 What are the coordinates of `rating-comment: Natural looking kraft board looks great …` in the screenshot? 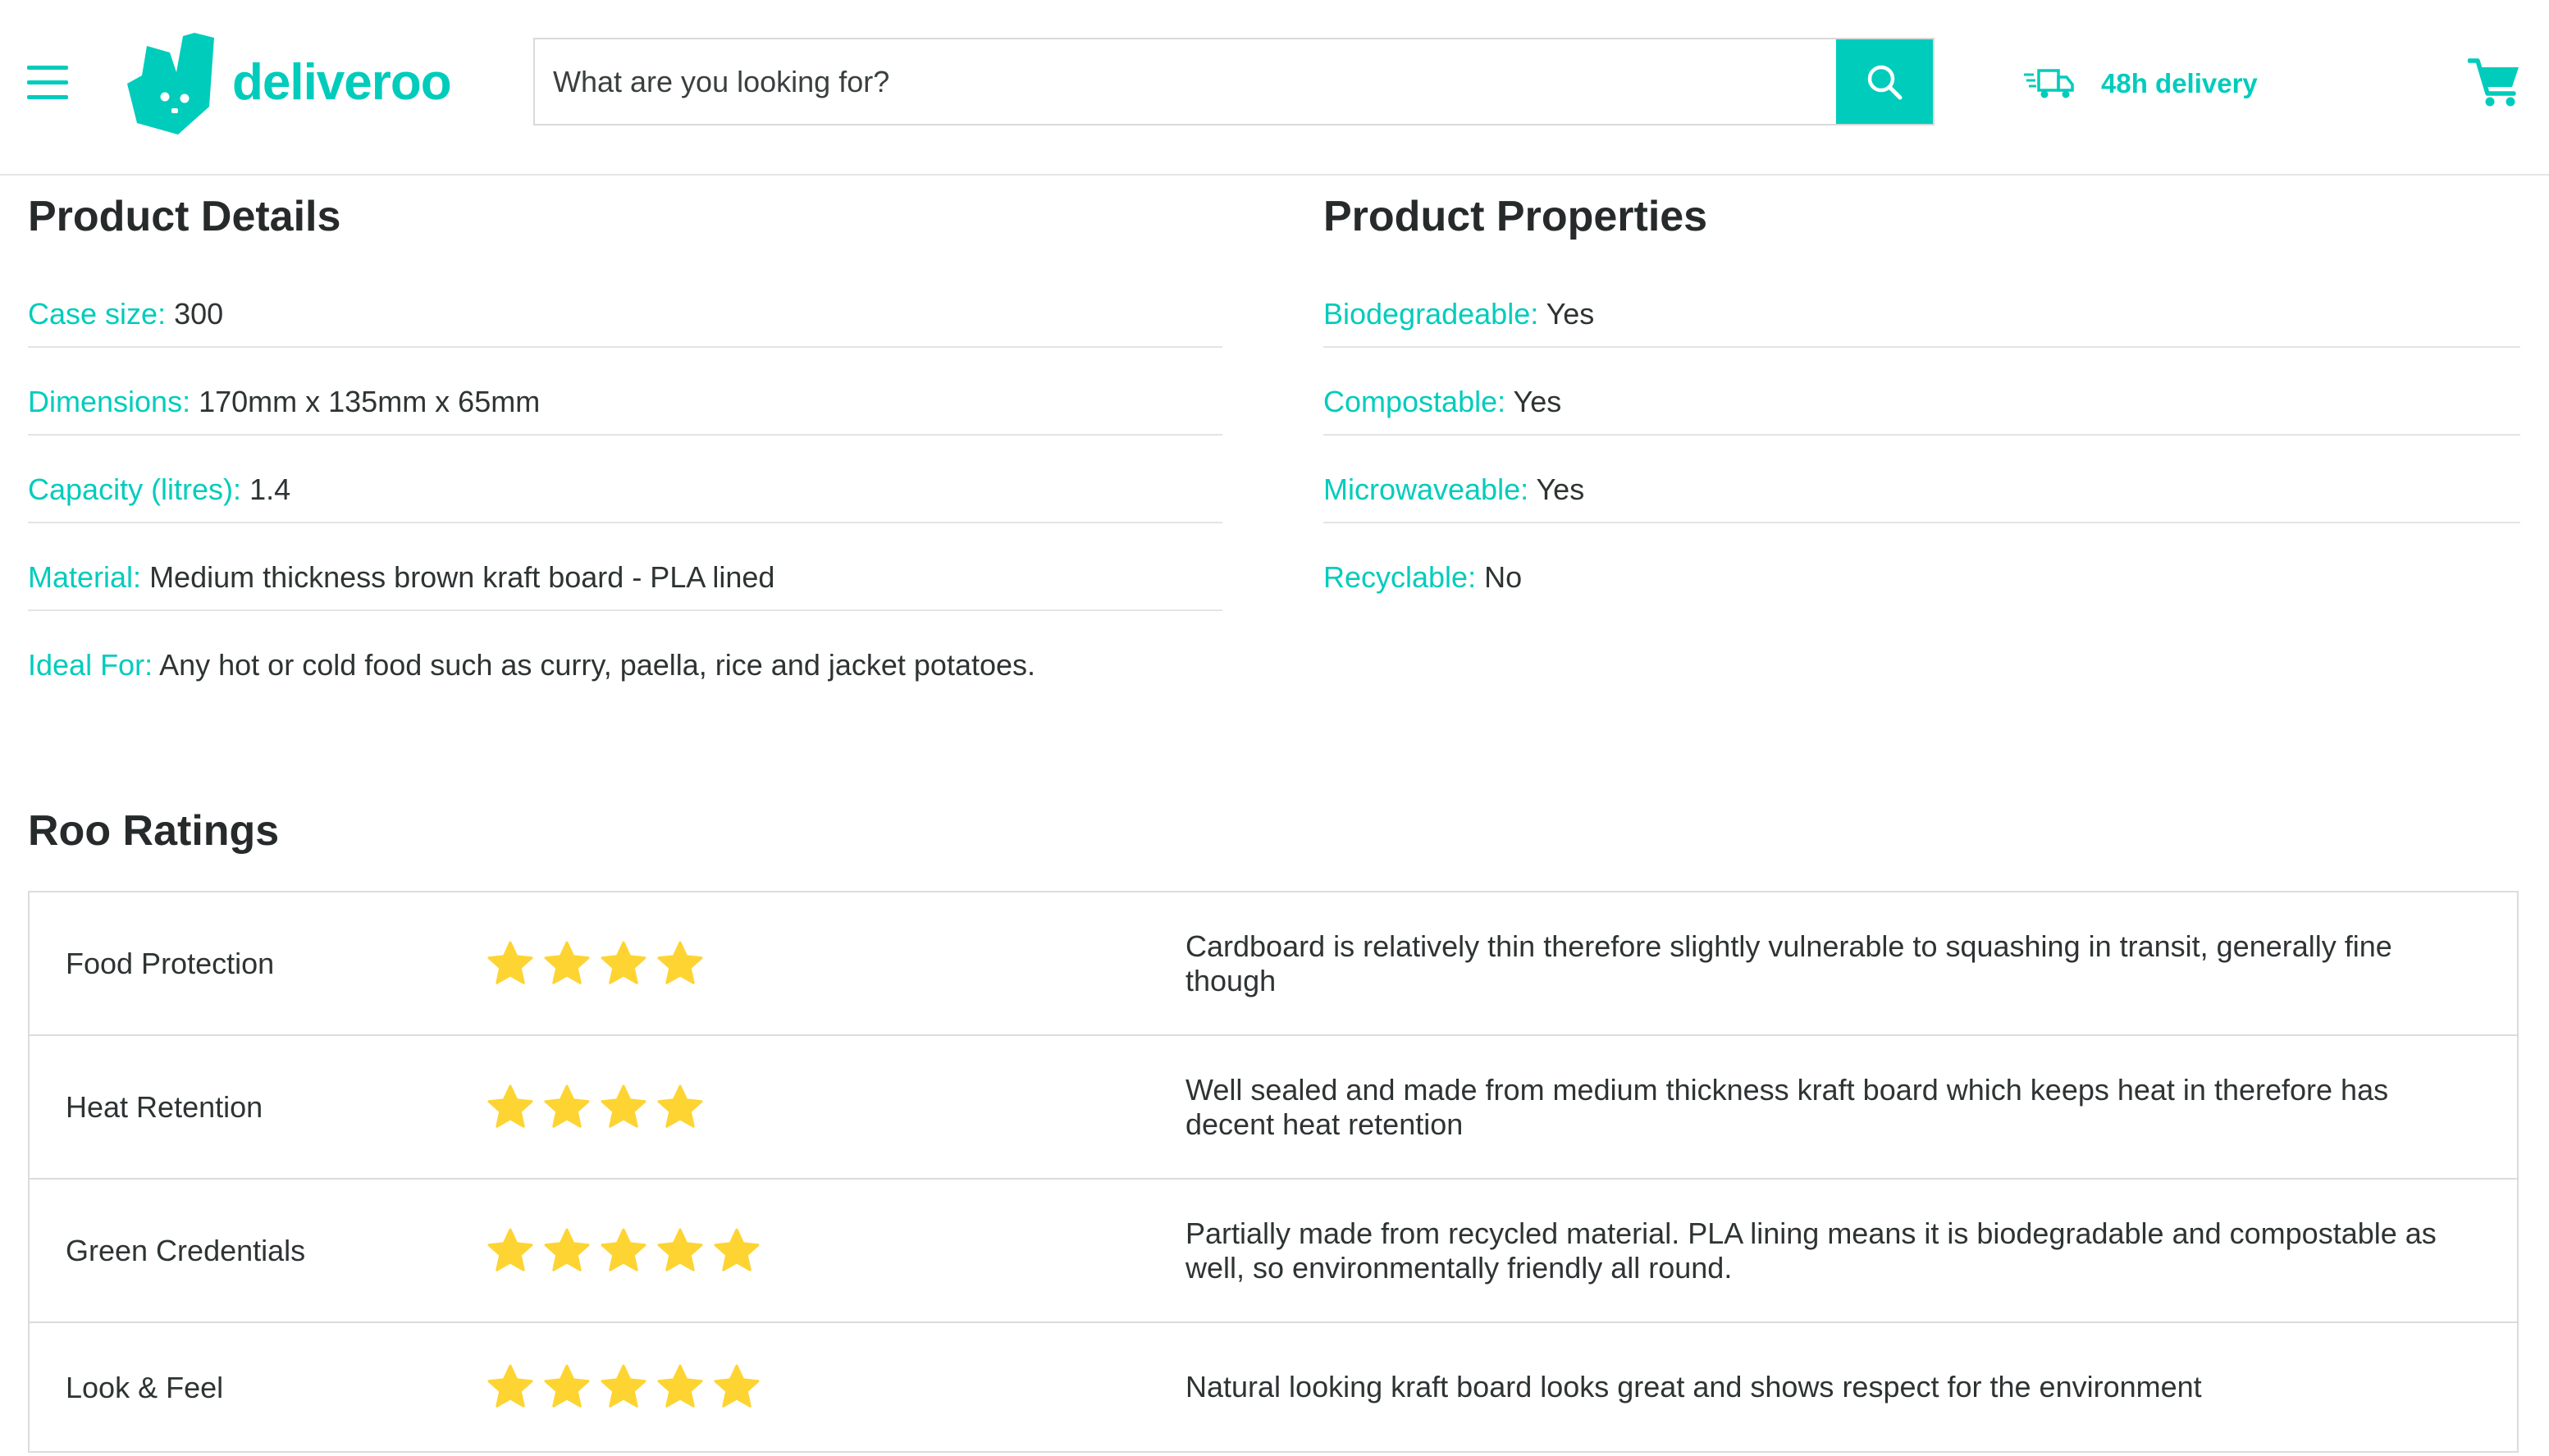 It's located at (1694, 1387).